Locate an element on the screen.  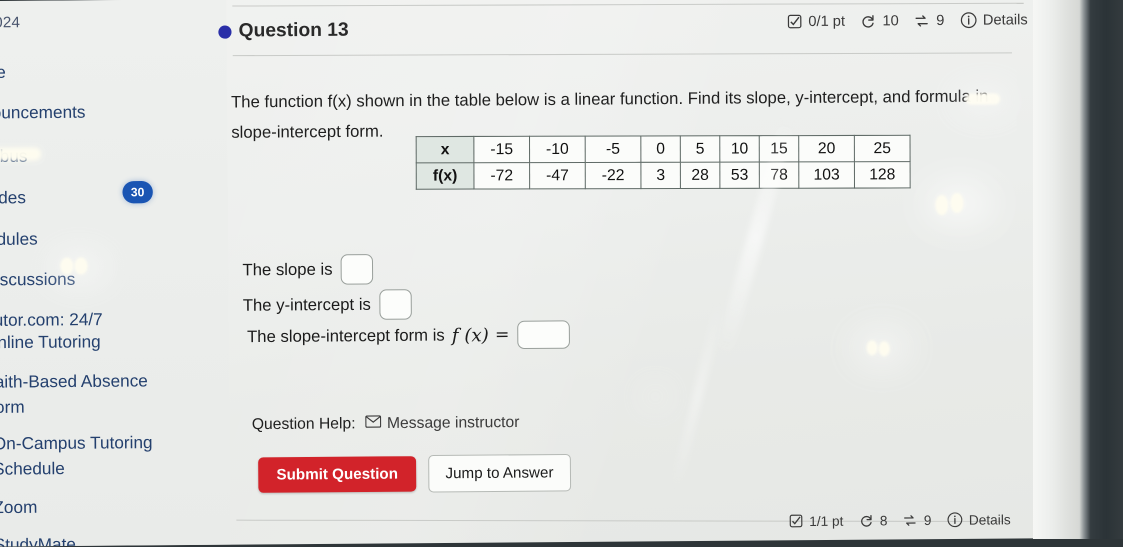
question-title: Question 13 is located at coordinates (293, 30).